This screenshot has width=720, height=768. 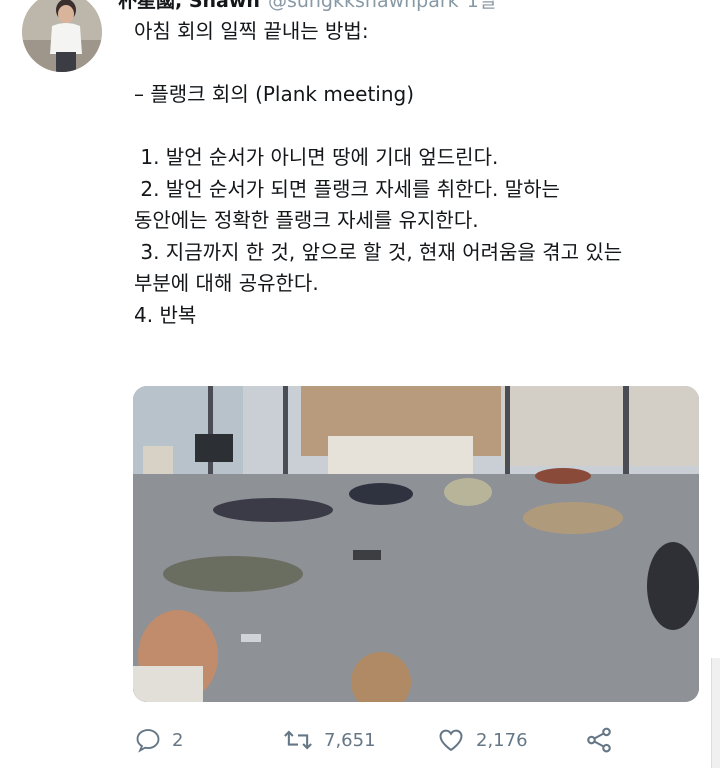 What do you see at coordinates (715, 713) in the screenshot?
I see `scrollbar` at bounding box center [715, 713].